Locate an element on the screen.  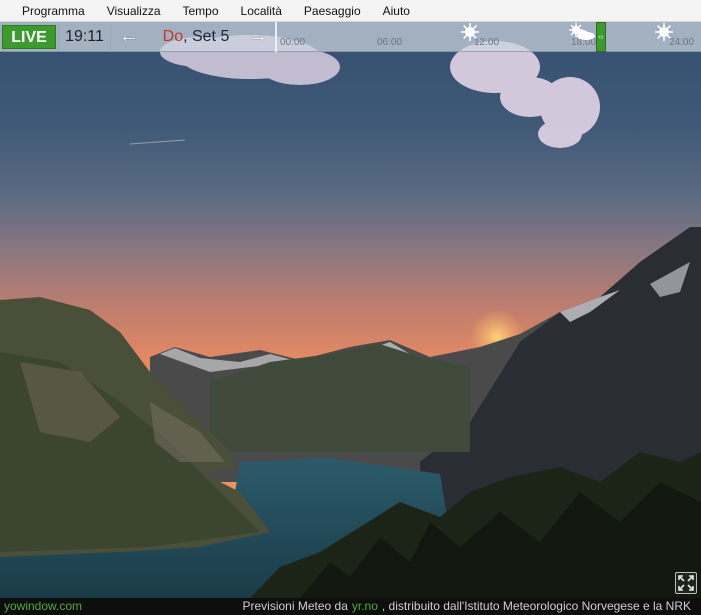
current-date: Do, Set 5 is located at coordinates (196, 37).